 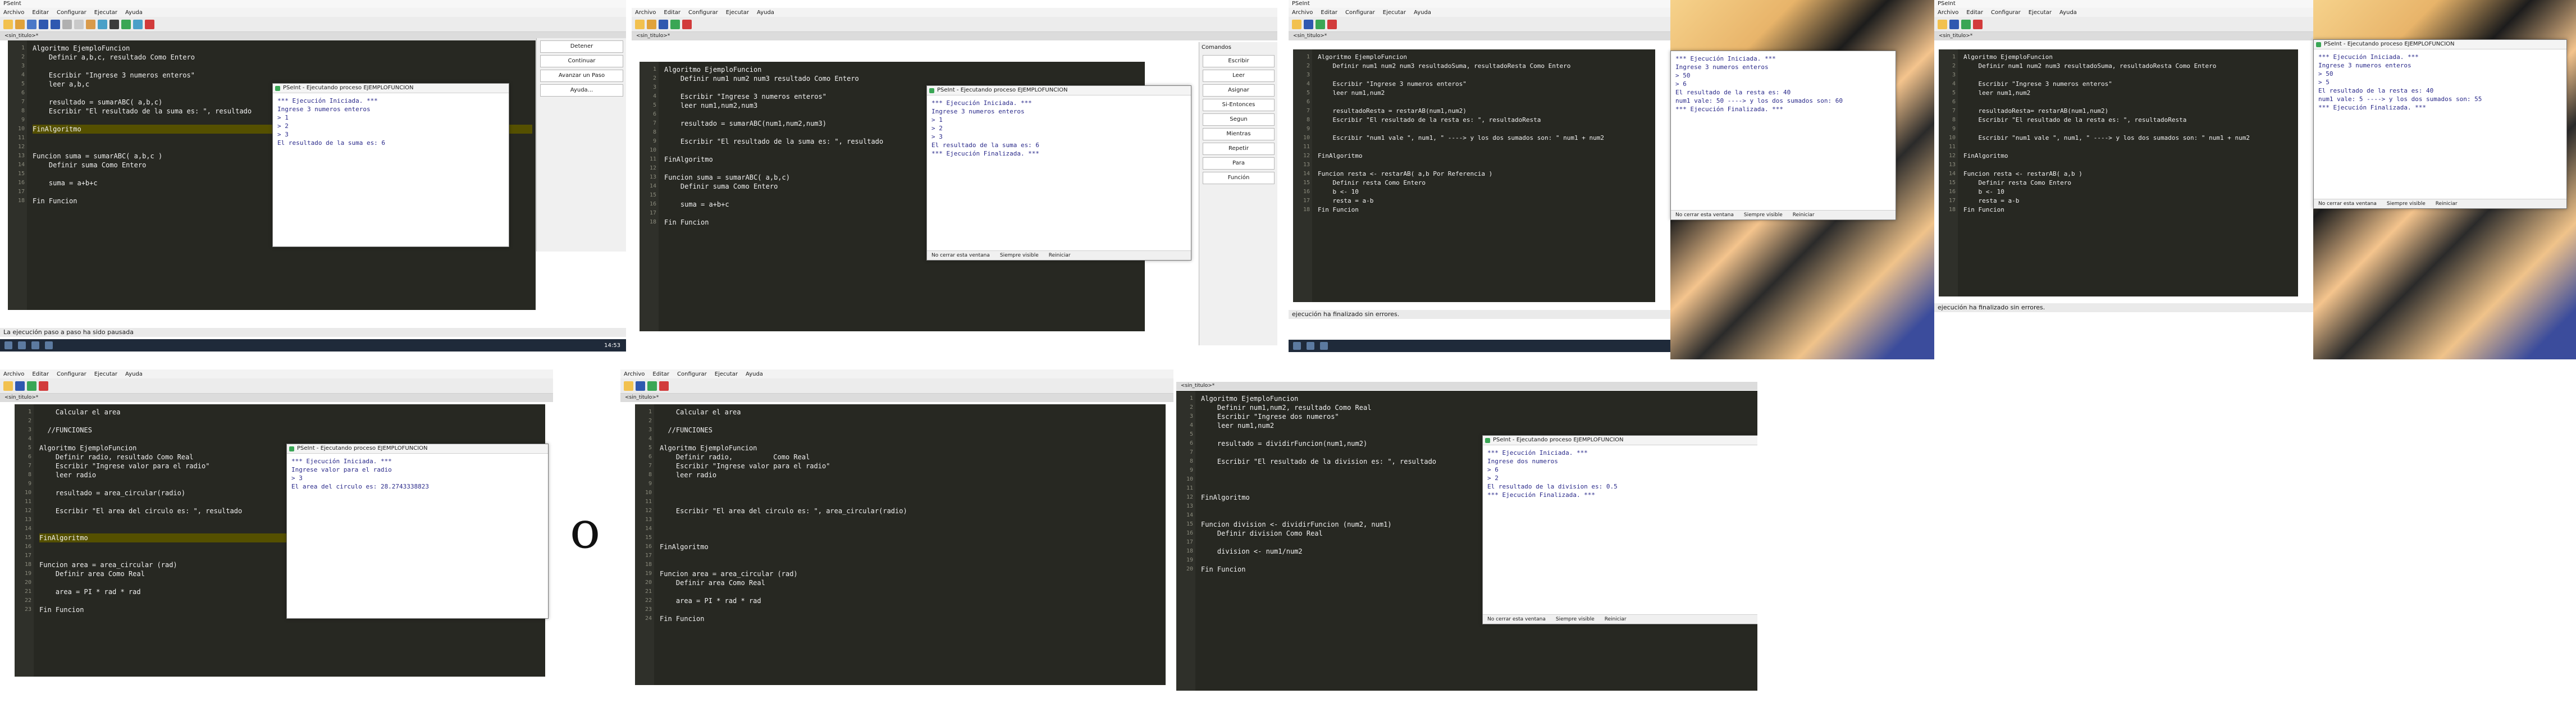 I want to click on cmd-si-entonces: Si-Entonces, so click(x=1239, y=105).